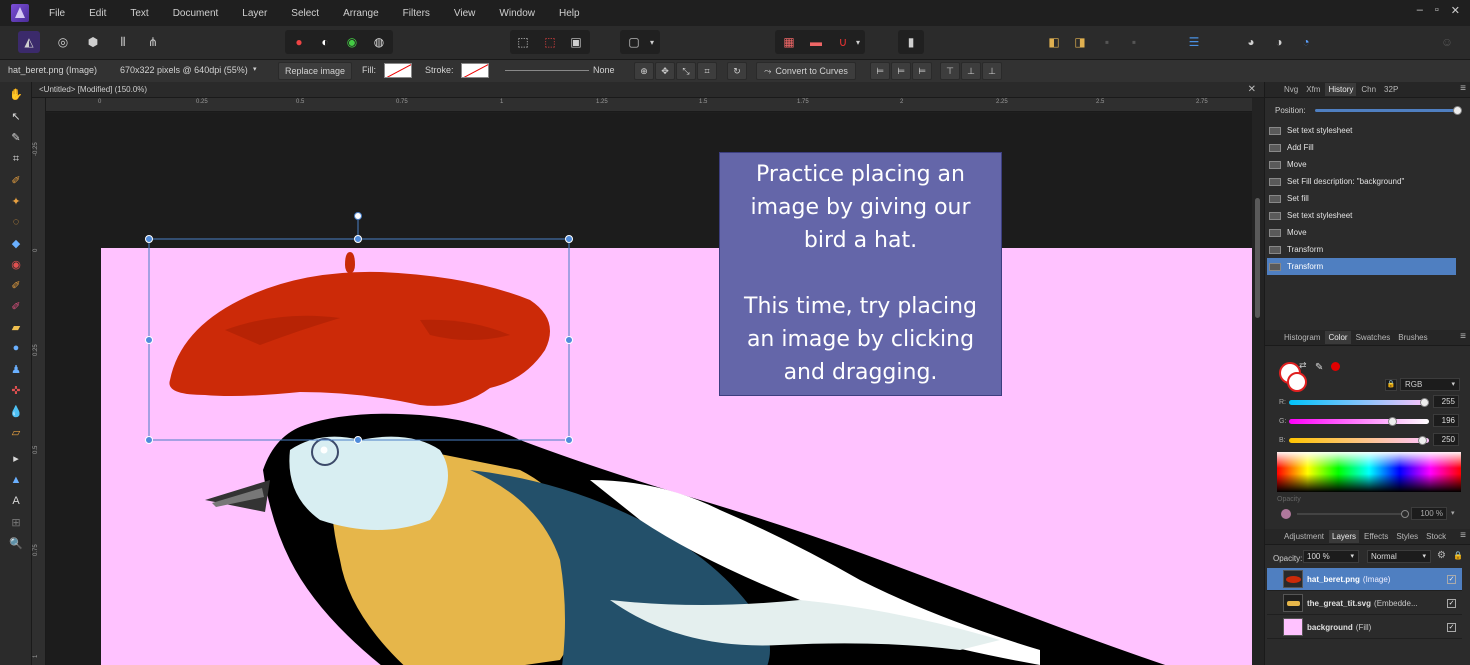  What do you see at coordinates (816, 42) in the screenshot?
I see `guides-icon: ▬` at bounding box center [816, 42].